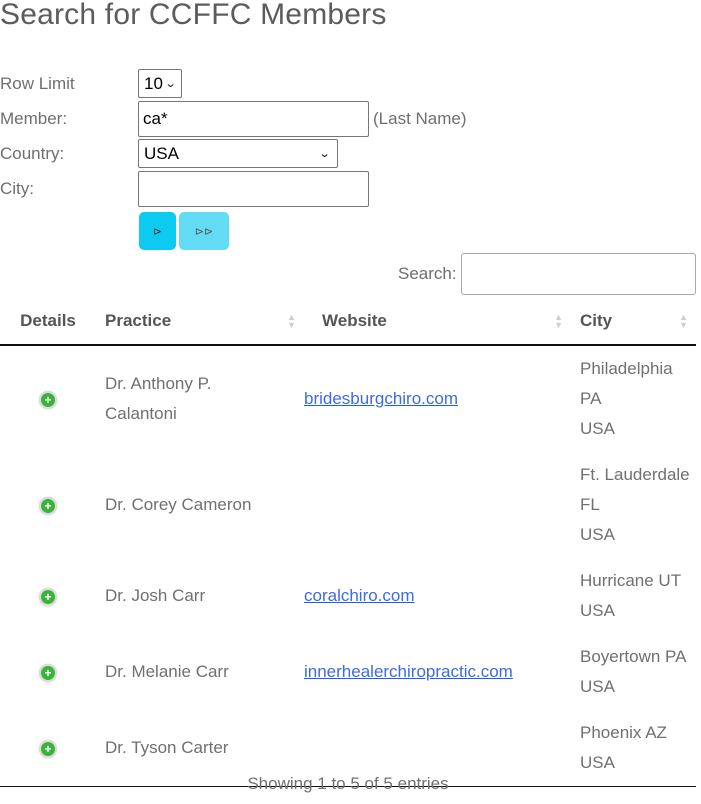 The width and height of the screenshot is (701, 804). What do you see at coordinates (359, 595) in the screenshot?
I see `website-link: coralchiro.com` at bounding box center [359, 595].